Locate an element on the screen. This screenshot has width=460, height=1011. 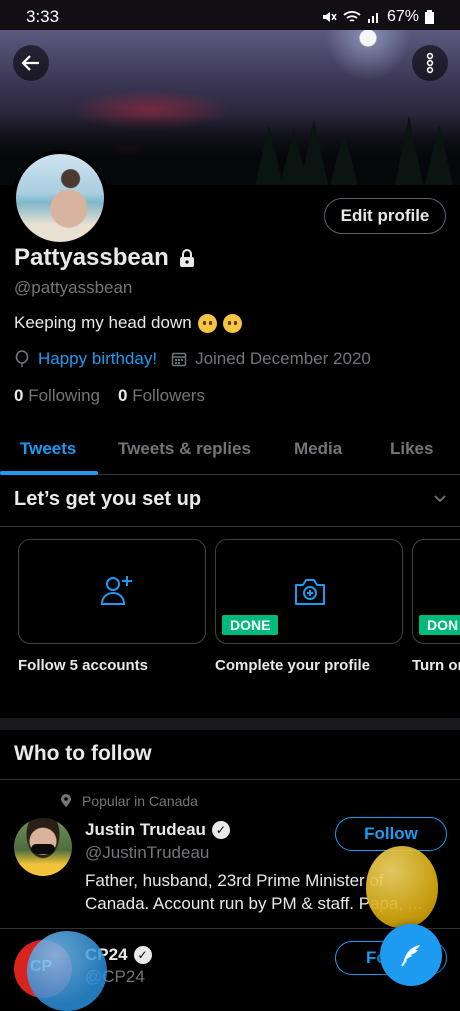
battery-icon is located at coordinates (429, 17).